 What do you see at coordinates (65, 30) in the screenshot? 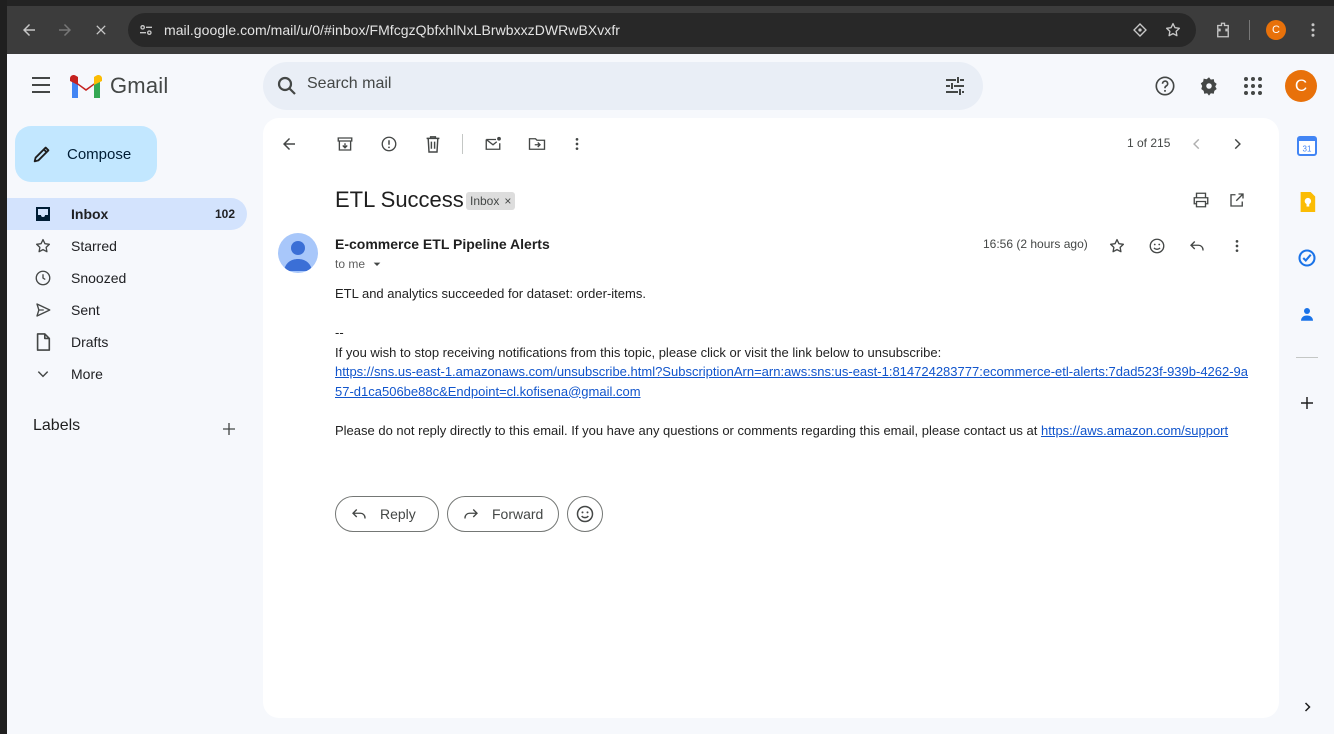
I see `forward-nav-icon` at bounding box center [65, 30].